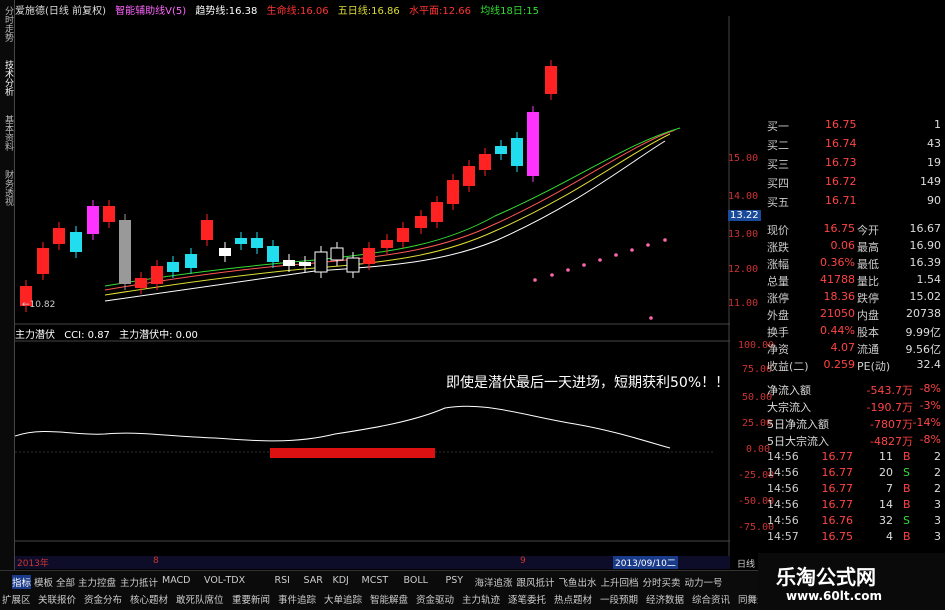 The width and height of the screenshot is (945, 610). What do you see at coordinates (251, 599) in the screenshot?
I see `category-tab: 重要新闻` at bounding box center [251, 599].